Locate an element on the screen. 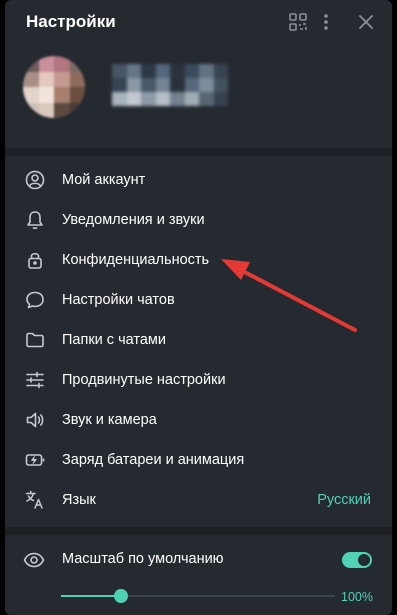  qr-code-icon is located at coordinates (298, 22).